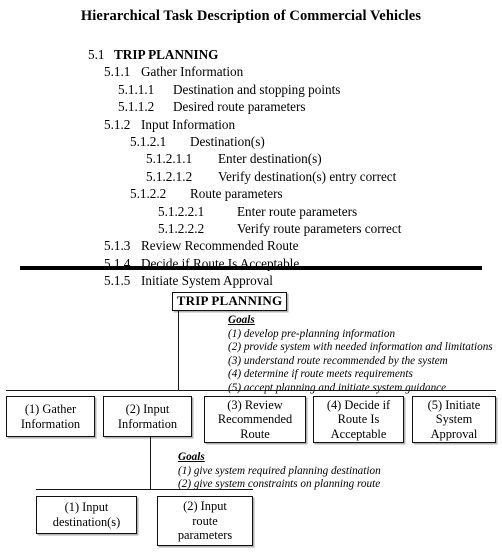 The image size is (502, 553). What do you see at coordinates (257, 89) in the screenshot?
I see `outline-label: Destination and stopping points` at bounding box center [257, 89].